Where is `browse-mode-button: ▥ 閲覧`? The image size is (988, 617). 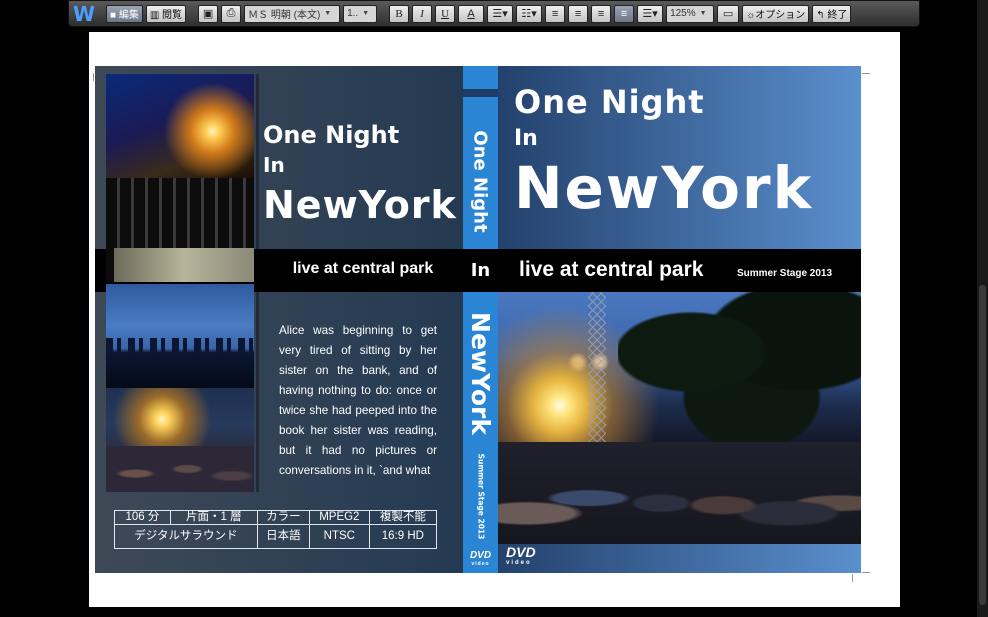
browse-mode-button: ▥ 閲覧 is located at coordinates (166, 13).